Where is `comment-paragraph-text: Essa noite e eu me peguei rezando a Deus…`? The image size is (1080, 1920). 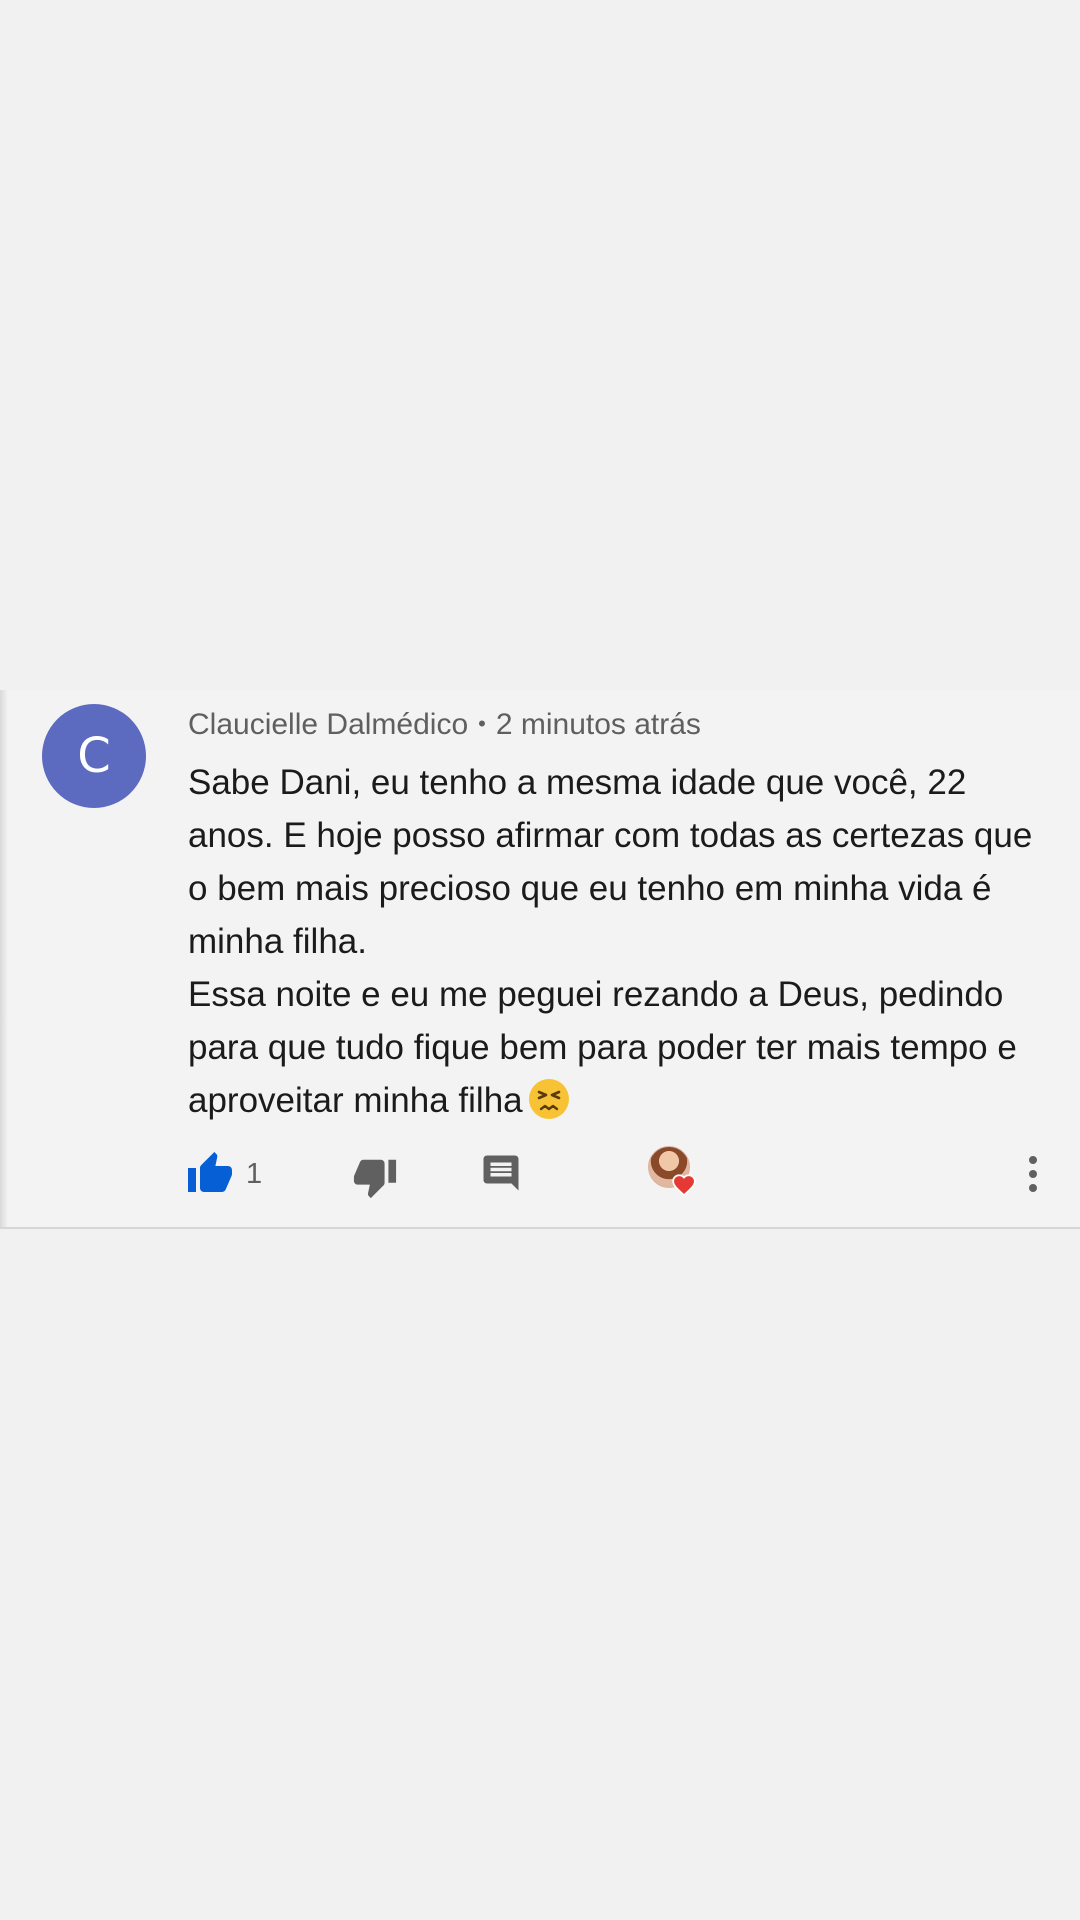 comment-paragraph-text: Essa noite e eu me peguei rezando a Deus… is located at coordinates (602, 1047).